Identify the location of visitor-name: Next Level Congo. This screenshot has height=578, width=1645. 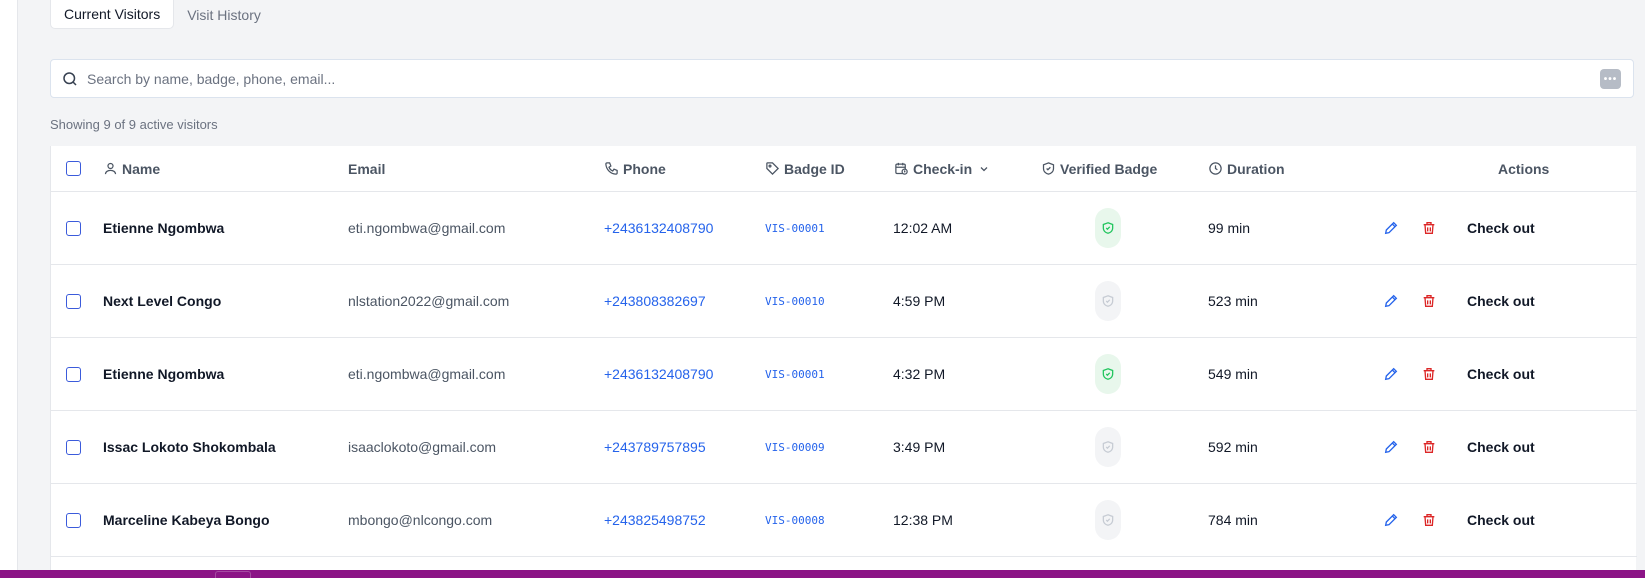
(162, 301).